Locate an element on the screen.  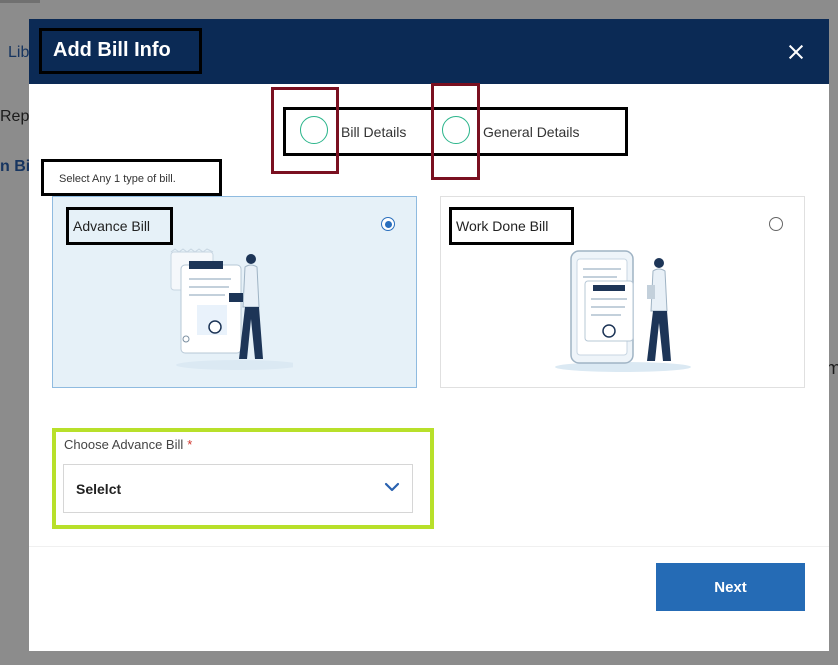
choose-advance-bill-field: Choose Advance Bill * Selelct is located at coordinates (243, 478).